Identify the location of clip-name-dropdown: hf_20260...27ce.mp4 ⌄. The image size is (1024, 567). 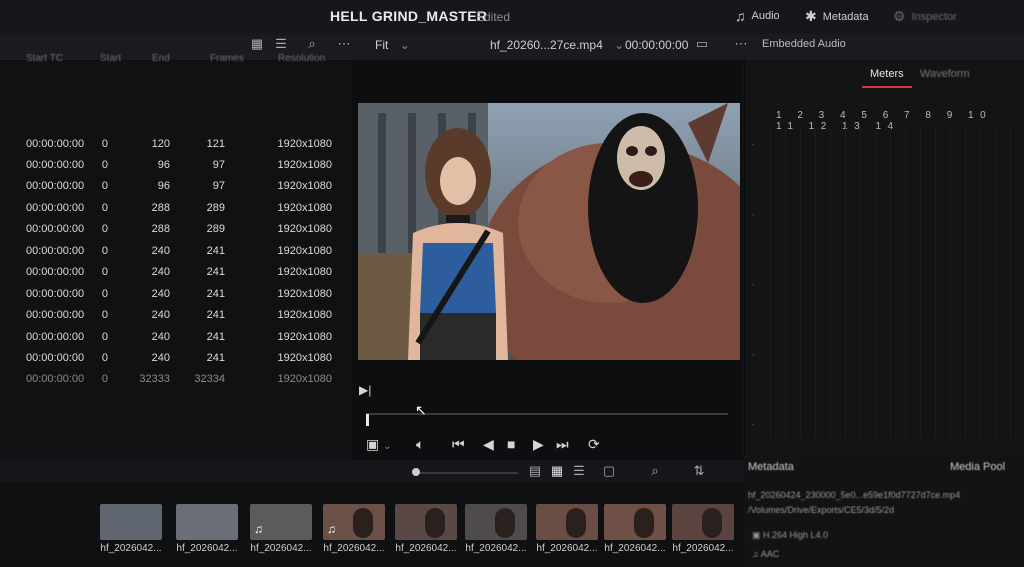
(557, 45).